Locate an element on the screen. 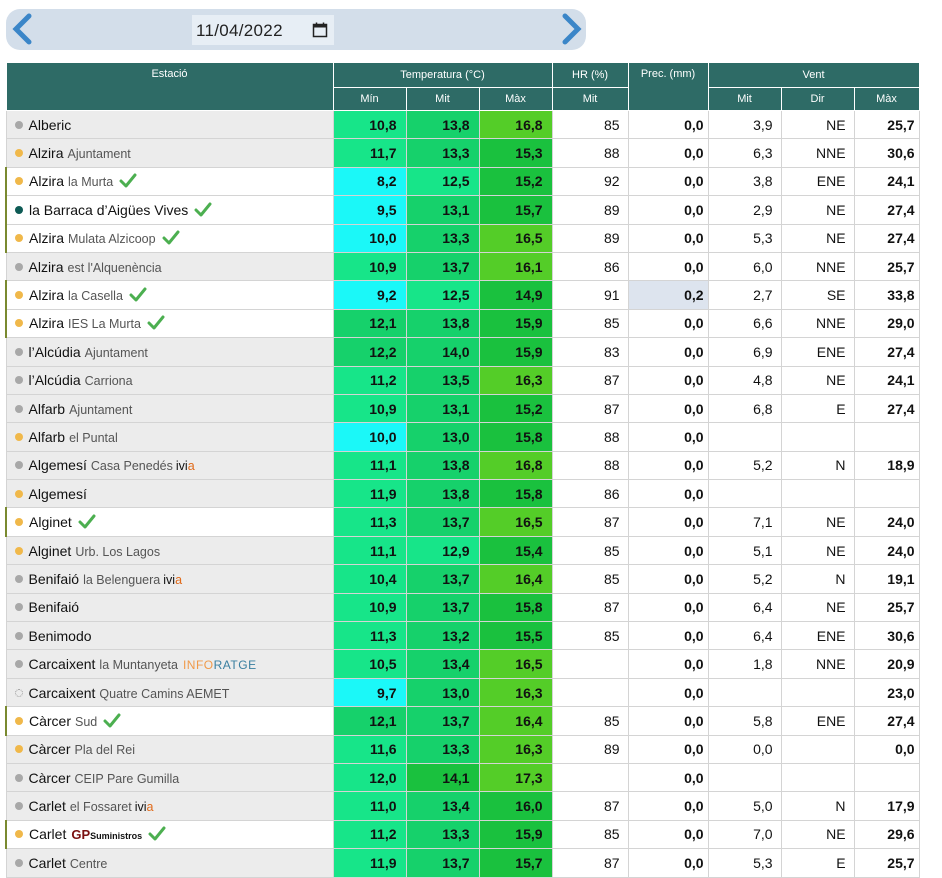  station-cell: Alzira IES La Murta is located at coordinates (169, 323).